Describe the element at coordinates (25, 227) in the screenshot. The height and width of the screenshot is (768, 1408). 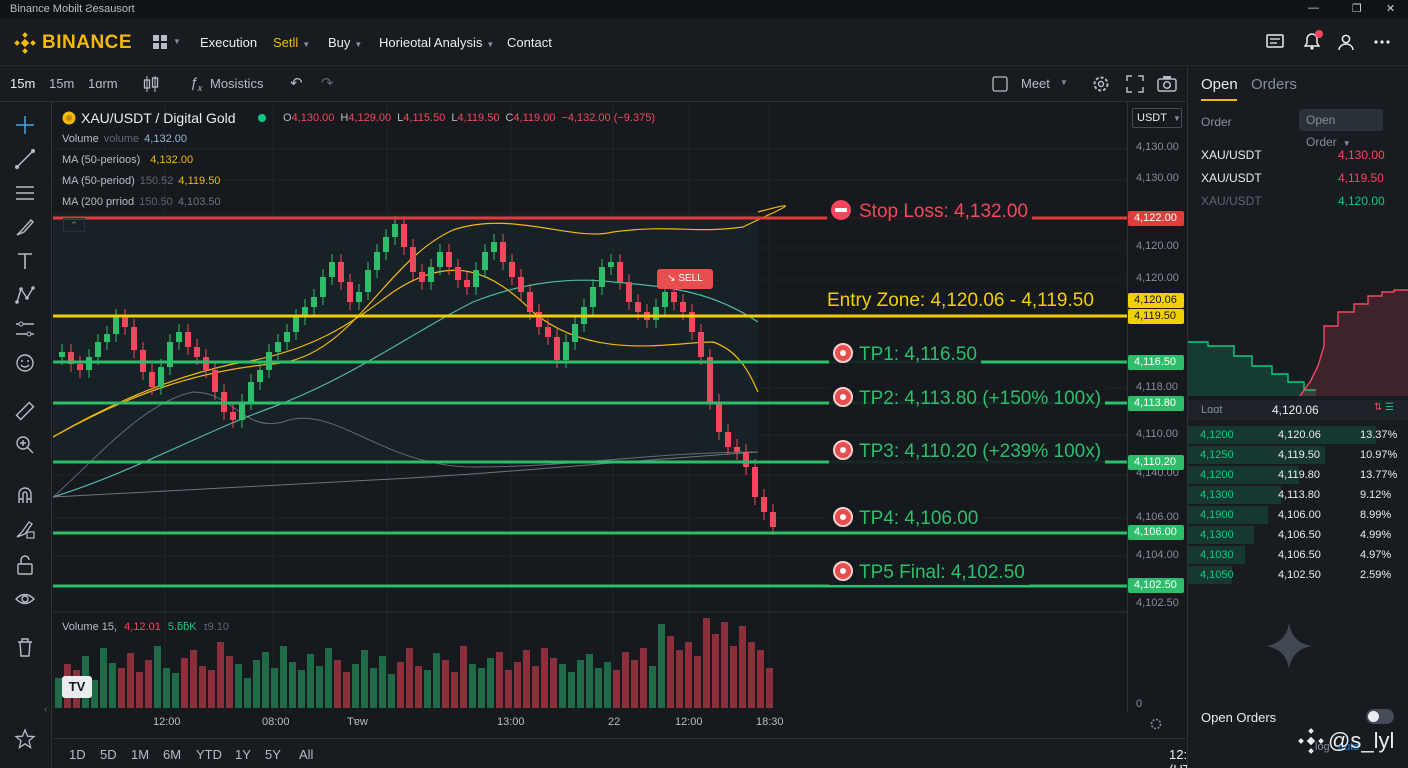
I see `brush-icon` at that location.